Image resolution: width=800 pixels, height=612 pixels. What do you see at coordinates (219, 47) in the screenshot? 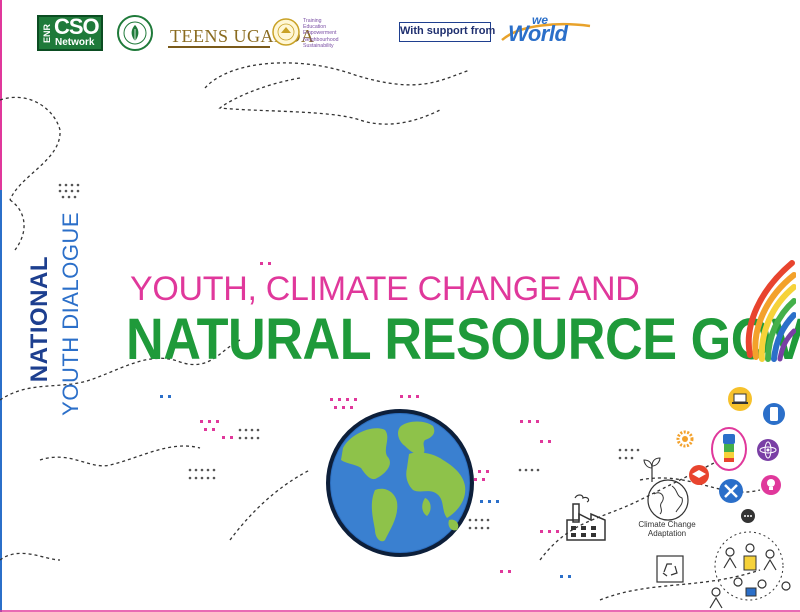
I see `teens-uganda-underline` at bounding box center [219, 47].